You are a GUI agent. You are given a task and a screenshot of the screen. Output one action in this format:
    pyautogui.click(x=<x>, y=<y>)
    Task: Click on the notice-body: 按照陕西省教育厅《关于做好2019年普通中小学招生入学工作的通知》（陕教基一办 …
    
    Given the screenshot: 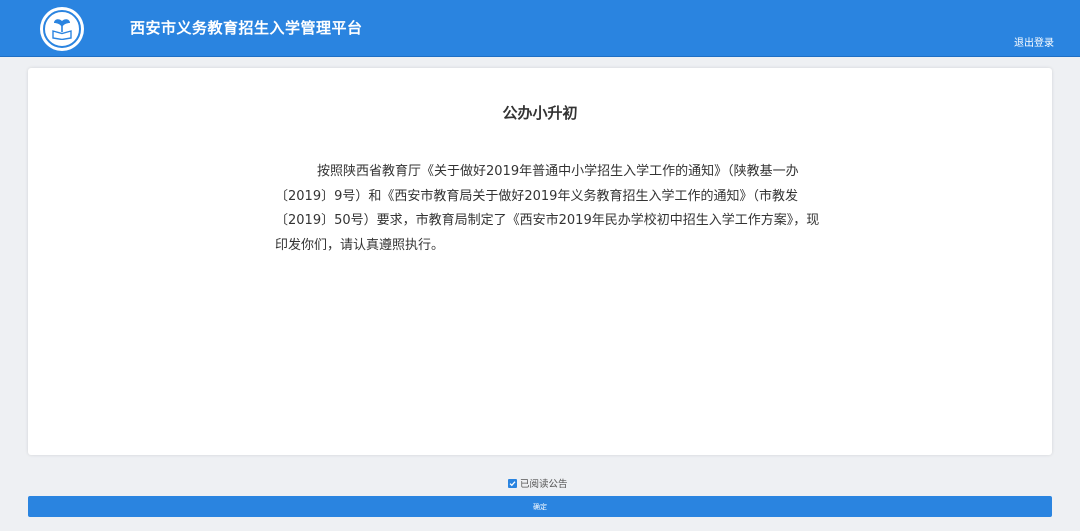 What is the action you would take?
    pyautogui.click(x=562, y=209)
    